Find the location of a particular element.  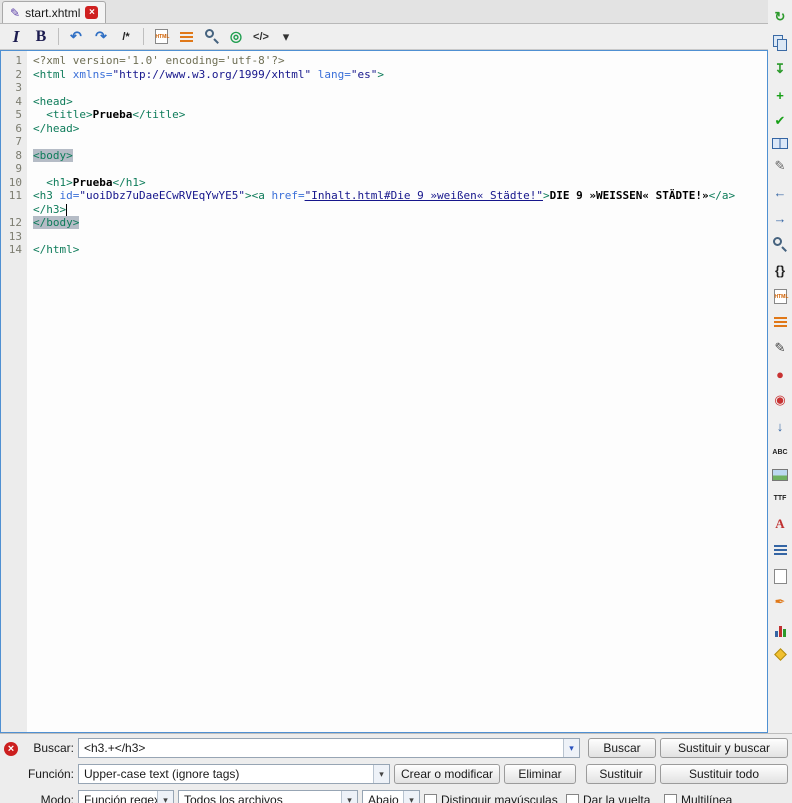

back-icon: ← is located at coordinates (780, 192).